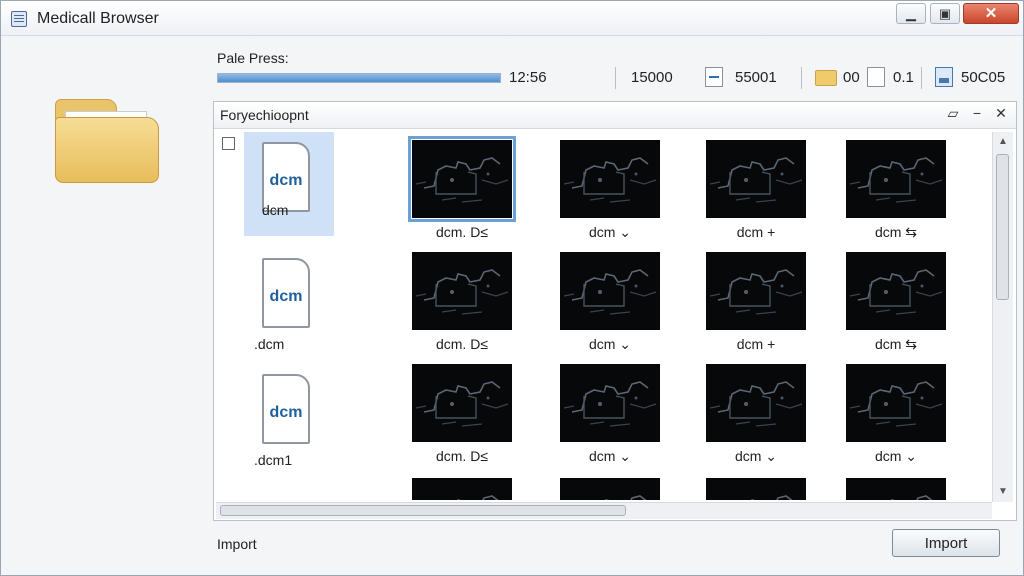  I want to click on import-button: Import, so click(946, 543).